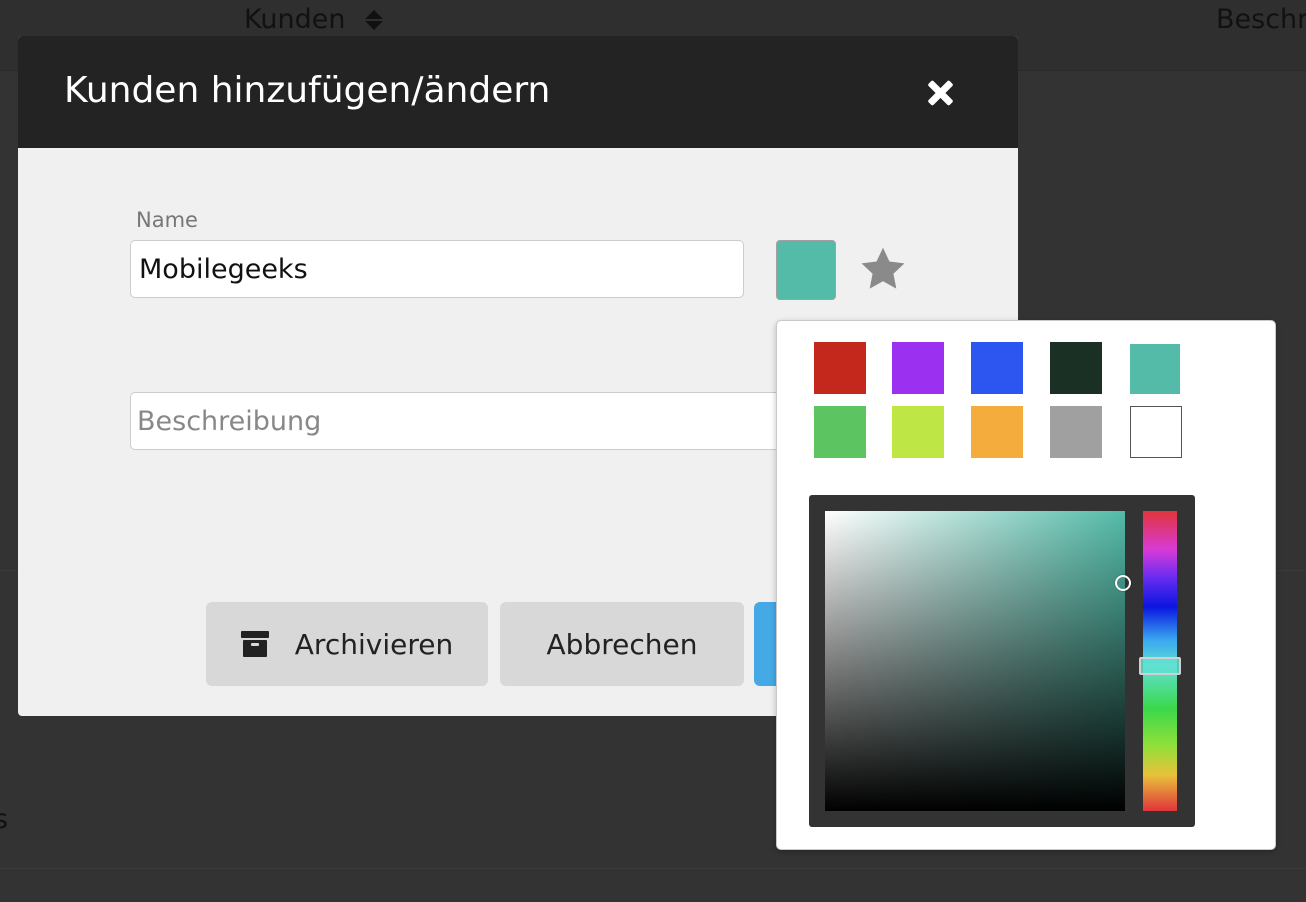 This screenshot has height=902, width=1306. I want to click on dialog-header: Kunden hinzufügen/ändern, so click(518, 92).